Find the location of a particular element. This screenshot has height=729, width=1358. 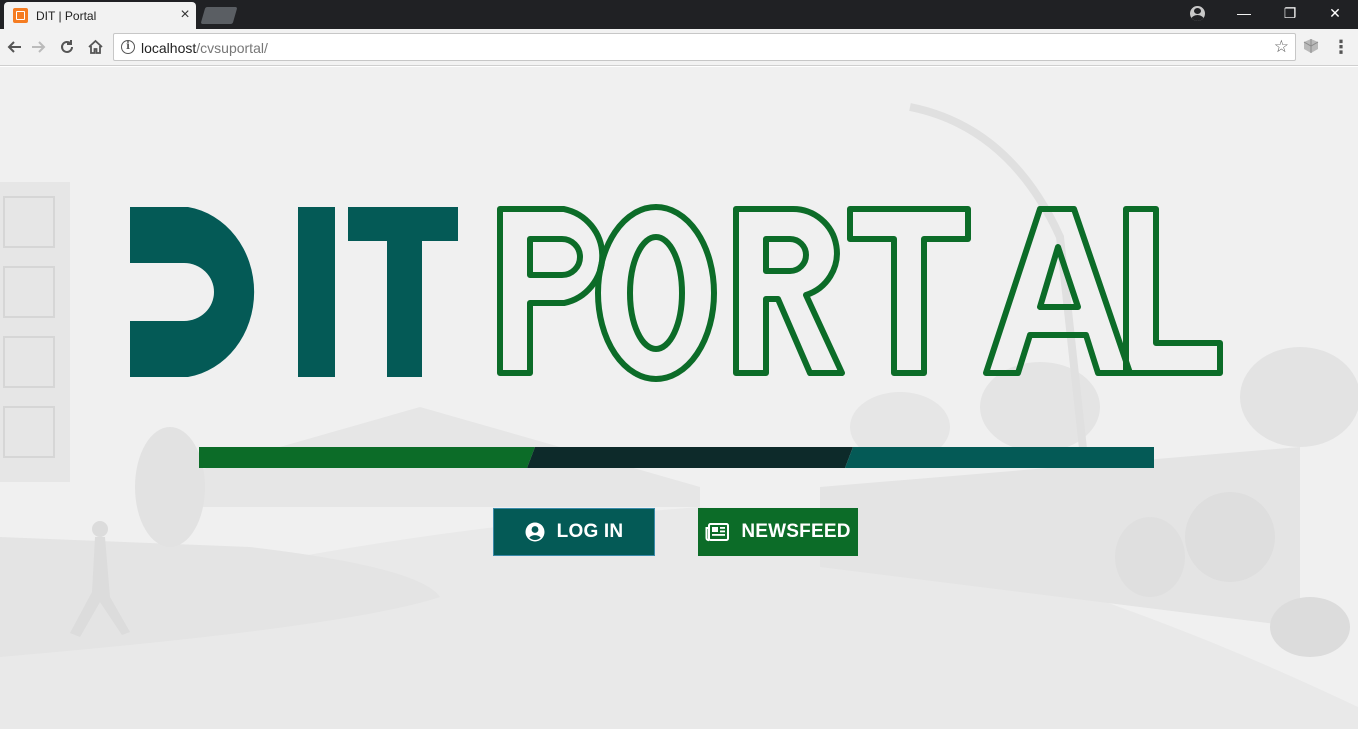

home-icon is located at coordinates (95, 47).